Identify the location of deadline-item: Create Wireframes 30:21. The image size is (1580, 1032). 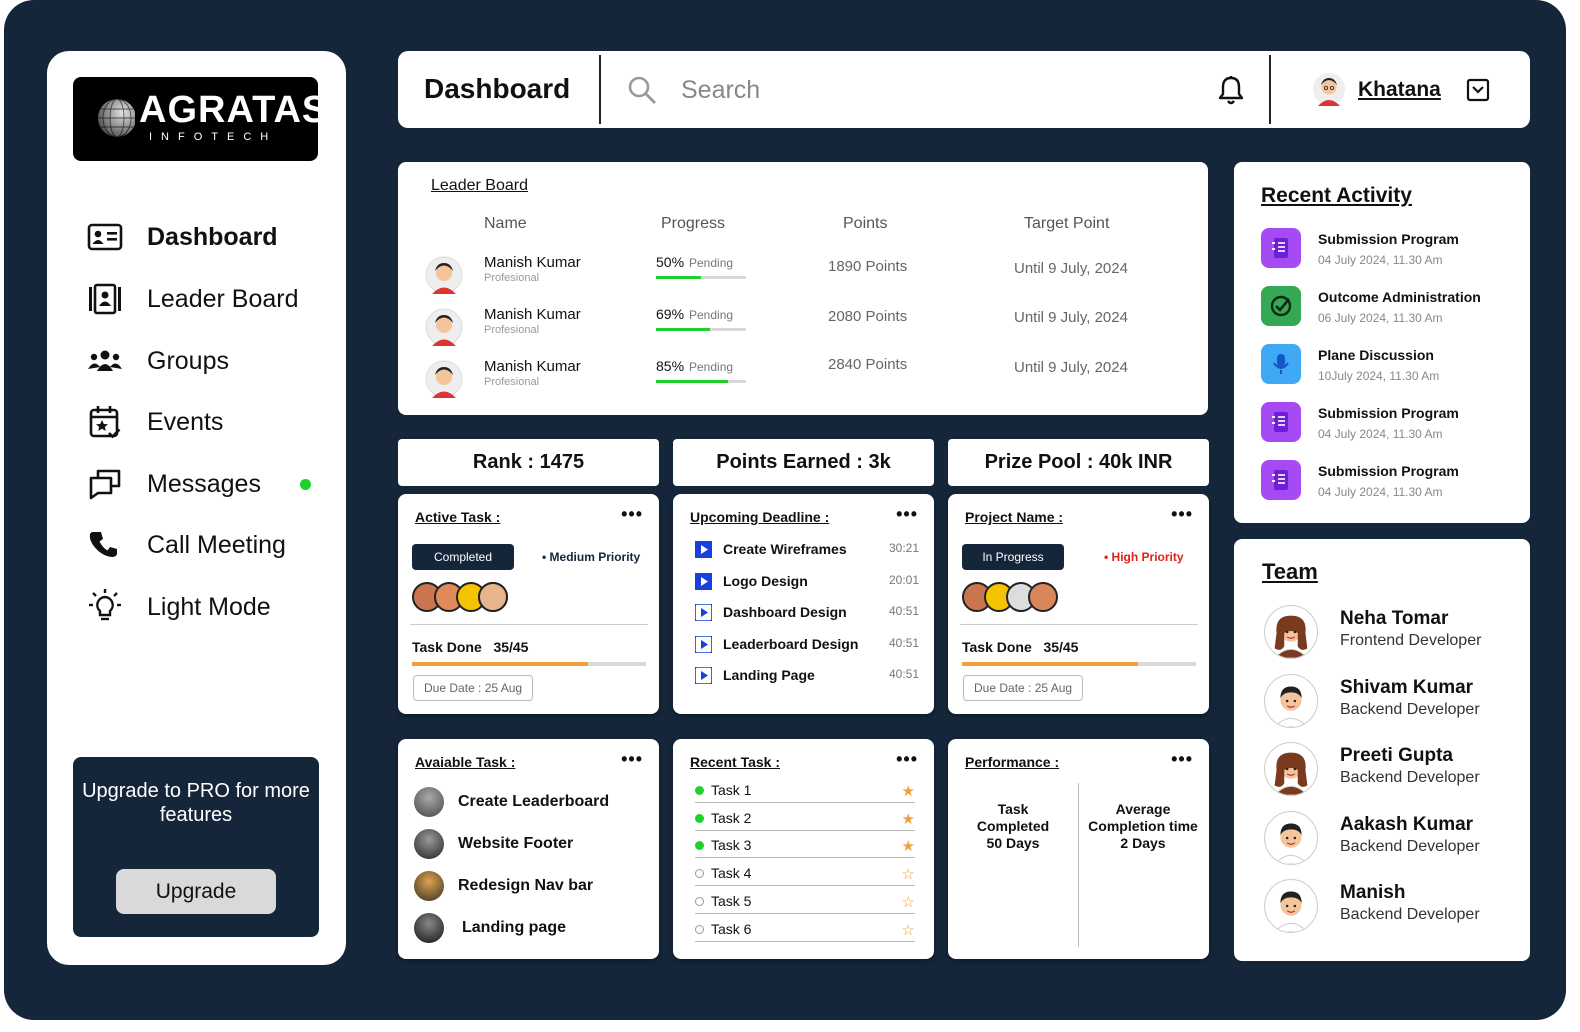
(807, 550).